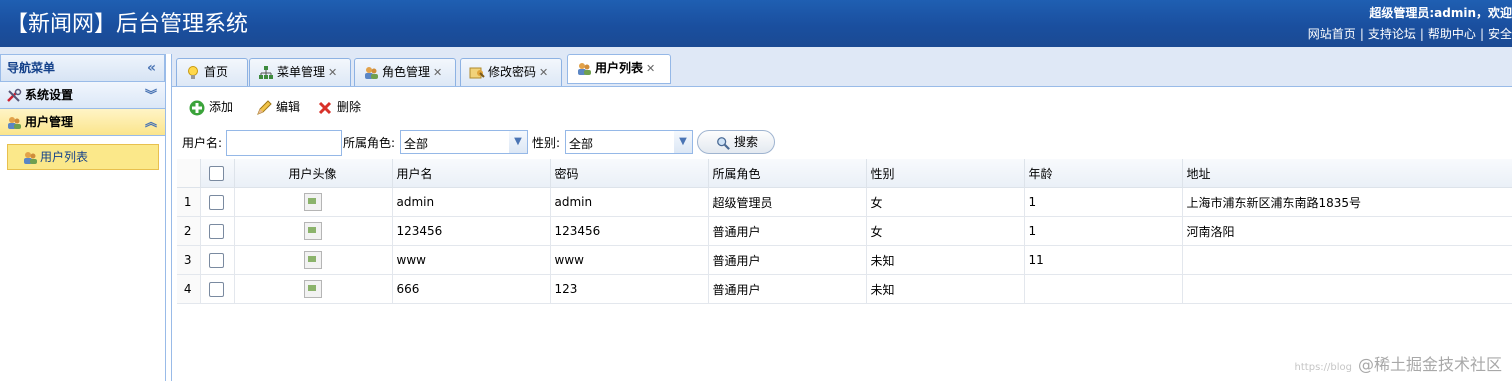  What do you see at coordinates (1332, 34) in the screenshot?
I see `link-site-home: 网站首页` at bounding box center [1332, 34].